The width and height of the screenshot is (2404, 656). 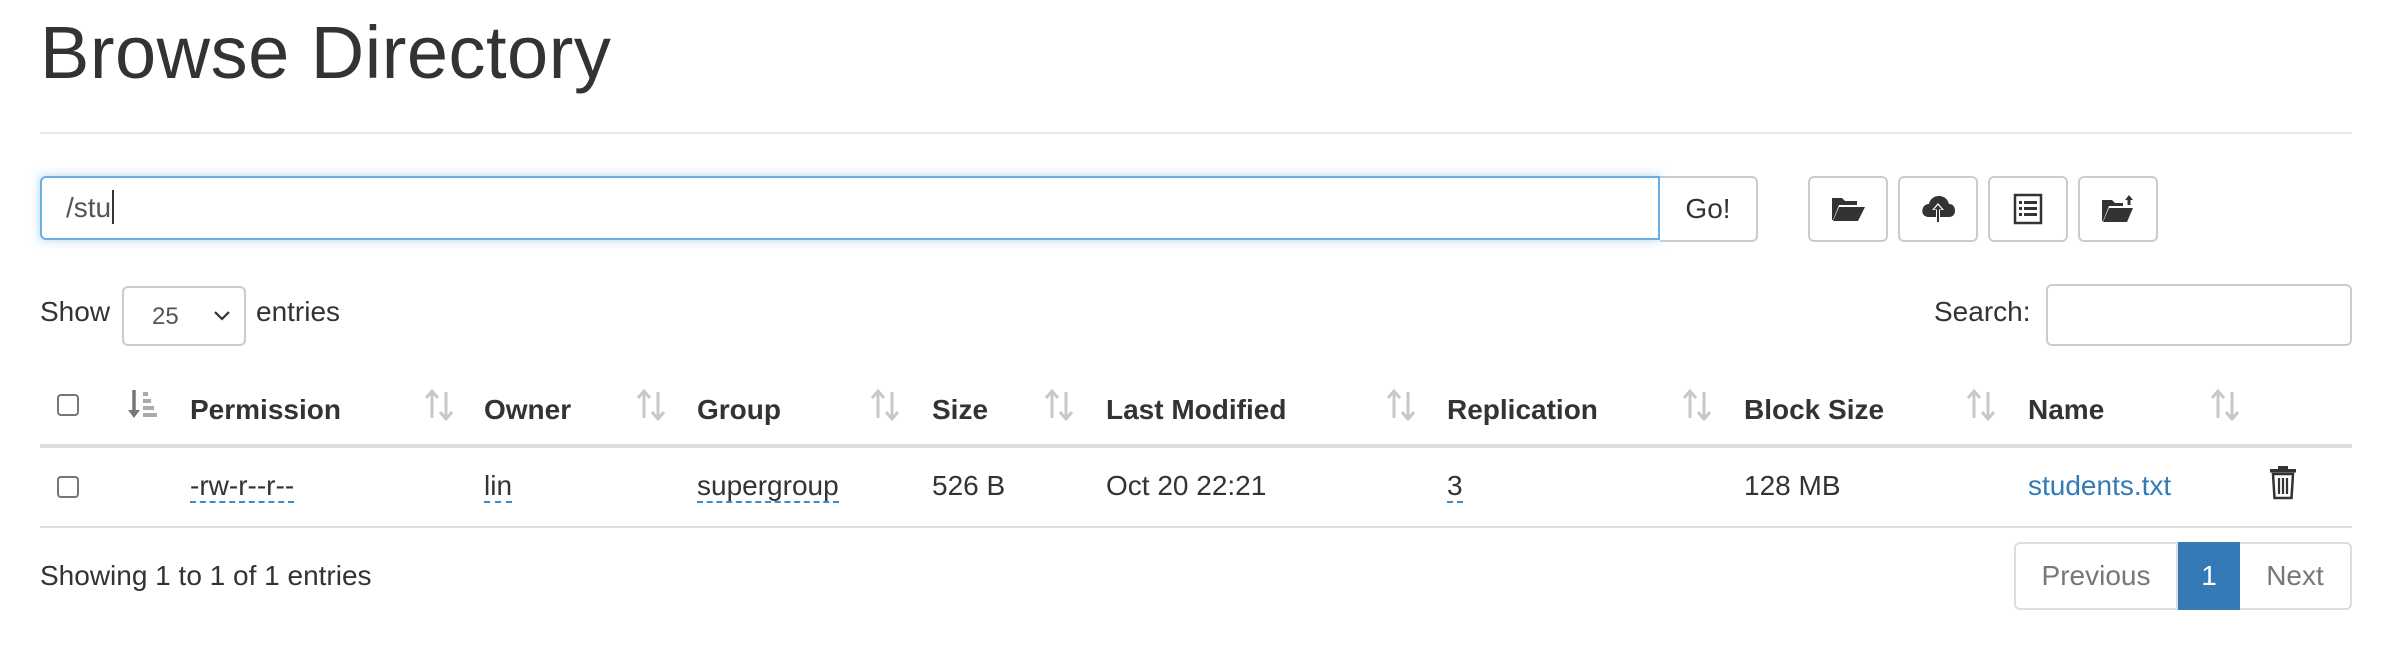 I want to click on cut-paste-button, so click(x=2028, y=209).